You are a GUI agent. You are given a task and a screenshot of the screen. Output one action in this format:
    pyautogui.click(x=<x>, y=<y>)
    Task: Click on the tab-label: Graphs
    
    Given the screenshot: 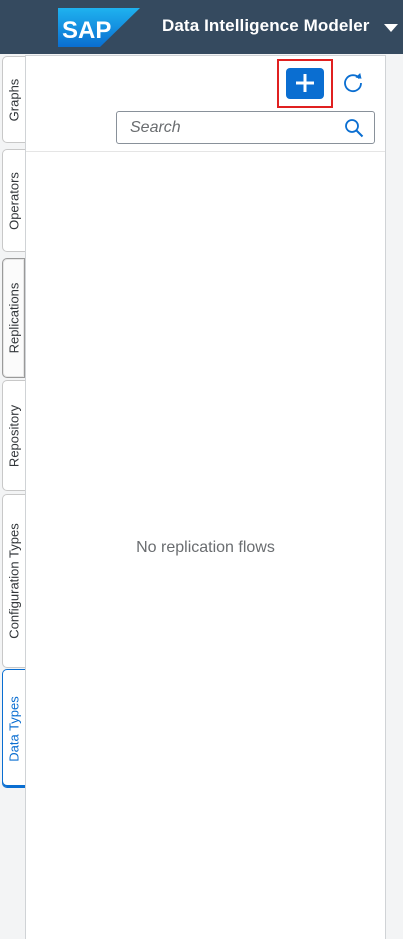 What is the action you would take?
    pyautogui.click(x=14, y=99)
    